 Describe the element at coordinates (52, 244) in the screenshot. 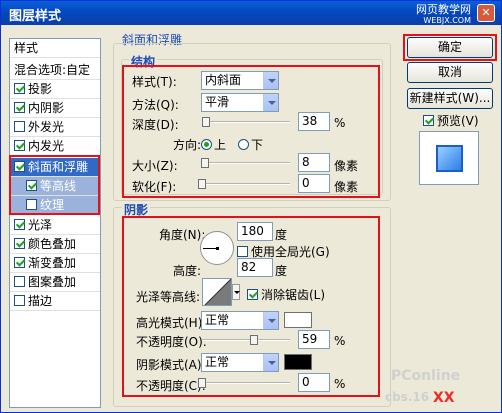

I see `style-list-item-label: 颜色叠加` at that location.